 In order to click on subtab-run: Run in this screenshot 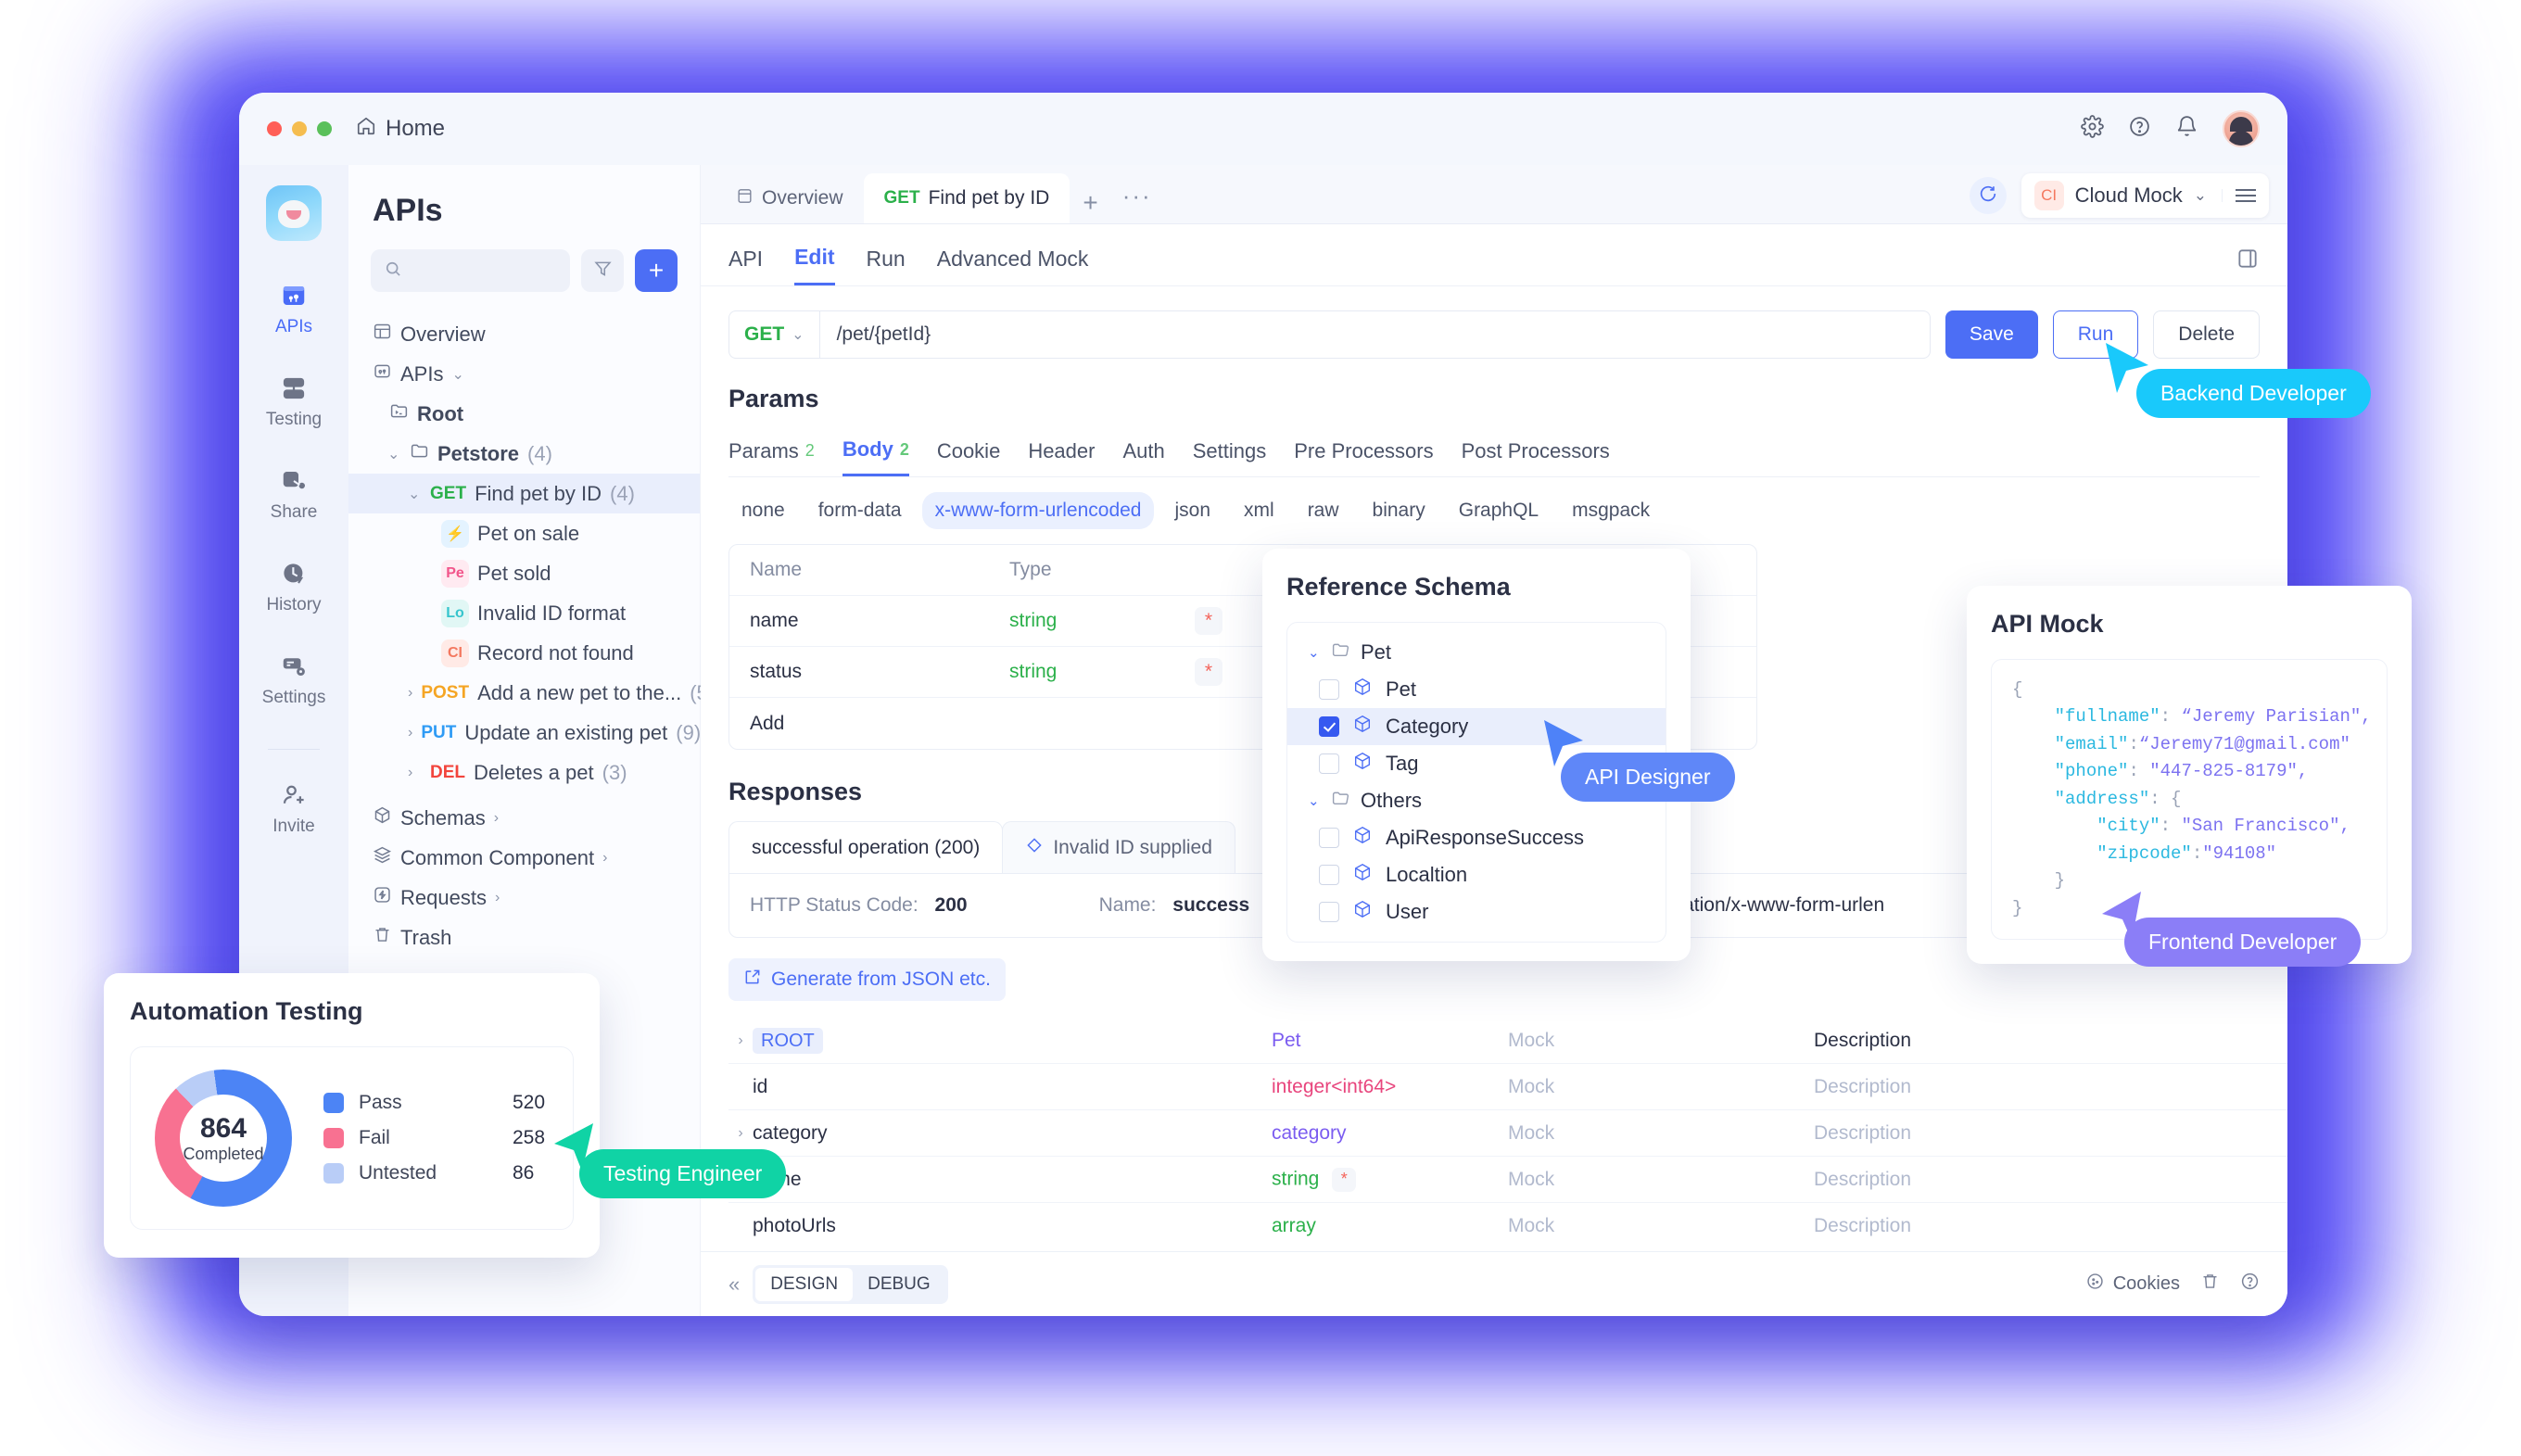, I will do `click(886, 266)`.